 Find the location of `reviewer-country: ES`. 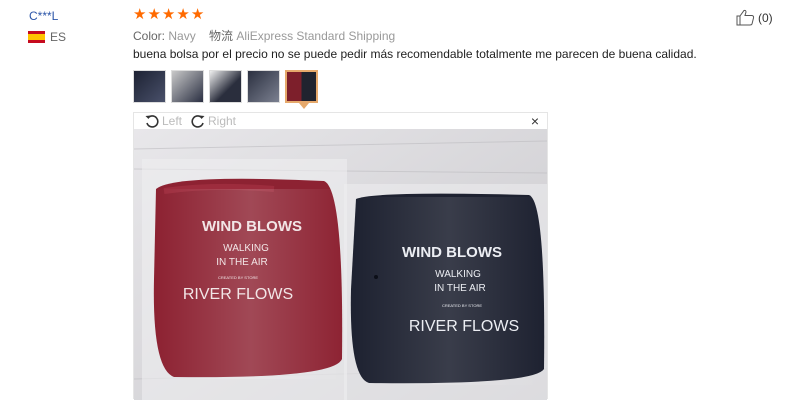

reviewer-country: ES is located at coordinates (47, 37).